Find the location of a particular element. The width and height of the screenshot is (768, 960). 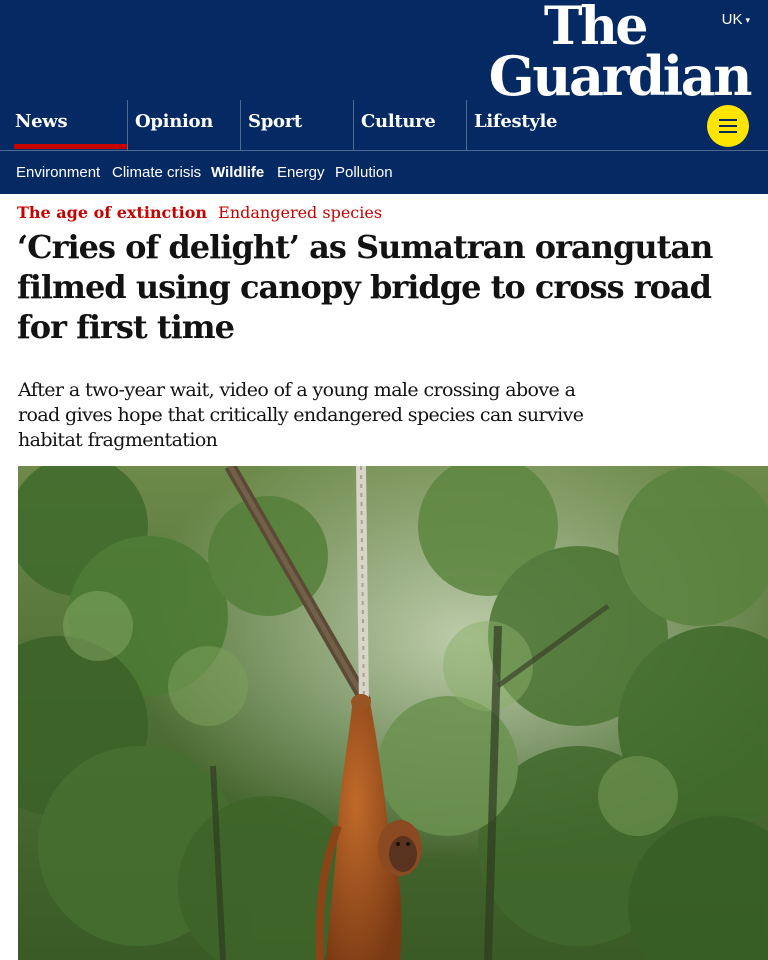

series-link: The age of extinction is located at coordinates (112, 212).